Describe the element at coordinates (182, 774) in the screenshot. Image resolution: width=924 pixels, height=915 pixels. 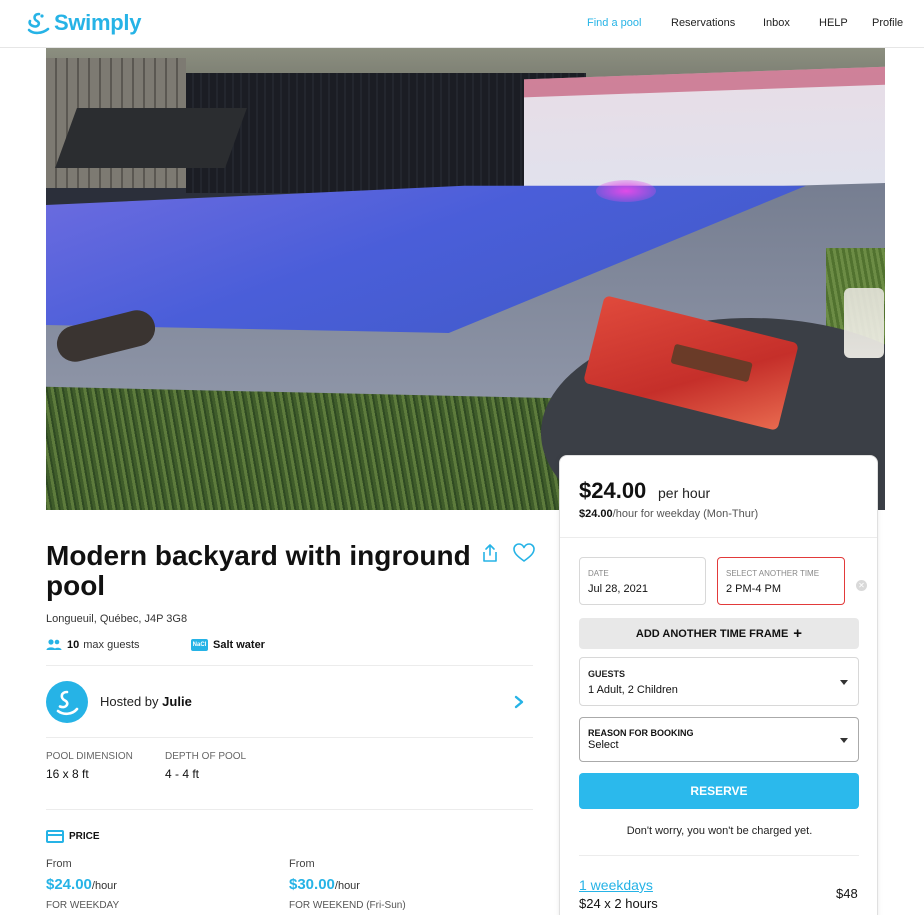
I see `pool-depth-value: 4 - 4 ft` at that location.